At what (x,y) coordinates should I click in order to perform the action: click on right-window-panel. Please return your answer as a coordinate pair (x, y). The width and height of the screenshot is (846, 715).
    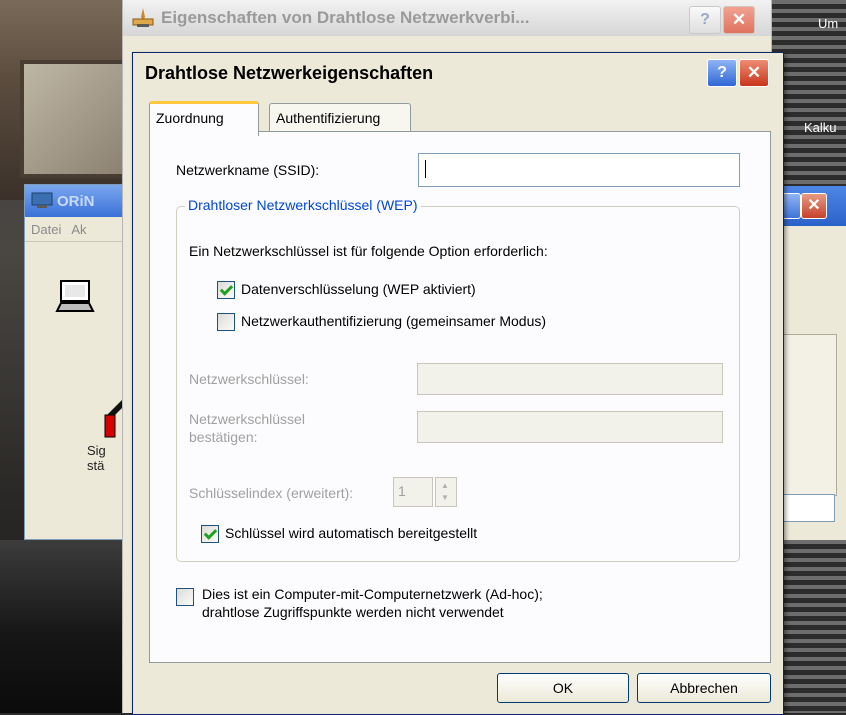
    Looking at the image, I should click on (806, 415).